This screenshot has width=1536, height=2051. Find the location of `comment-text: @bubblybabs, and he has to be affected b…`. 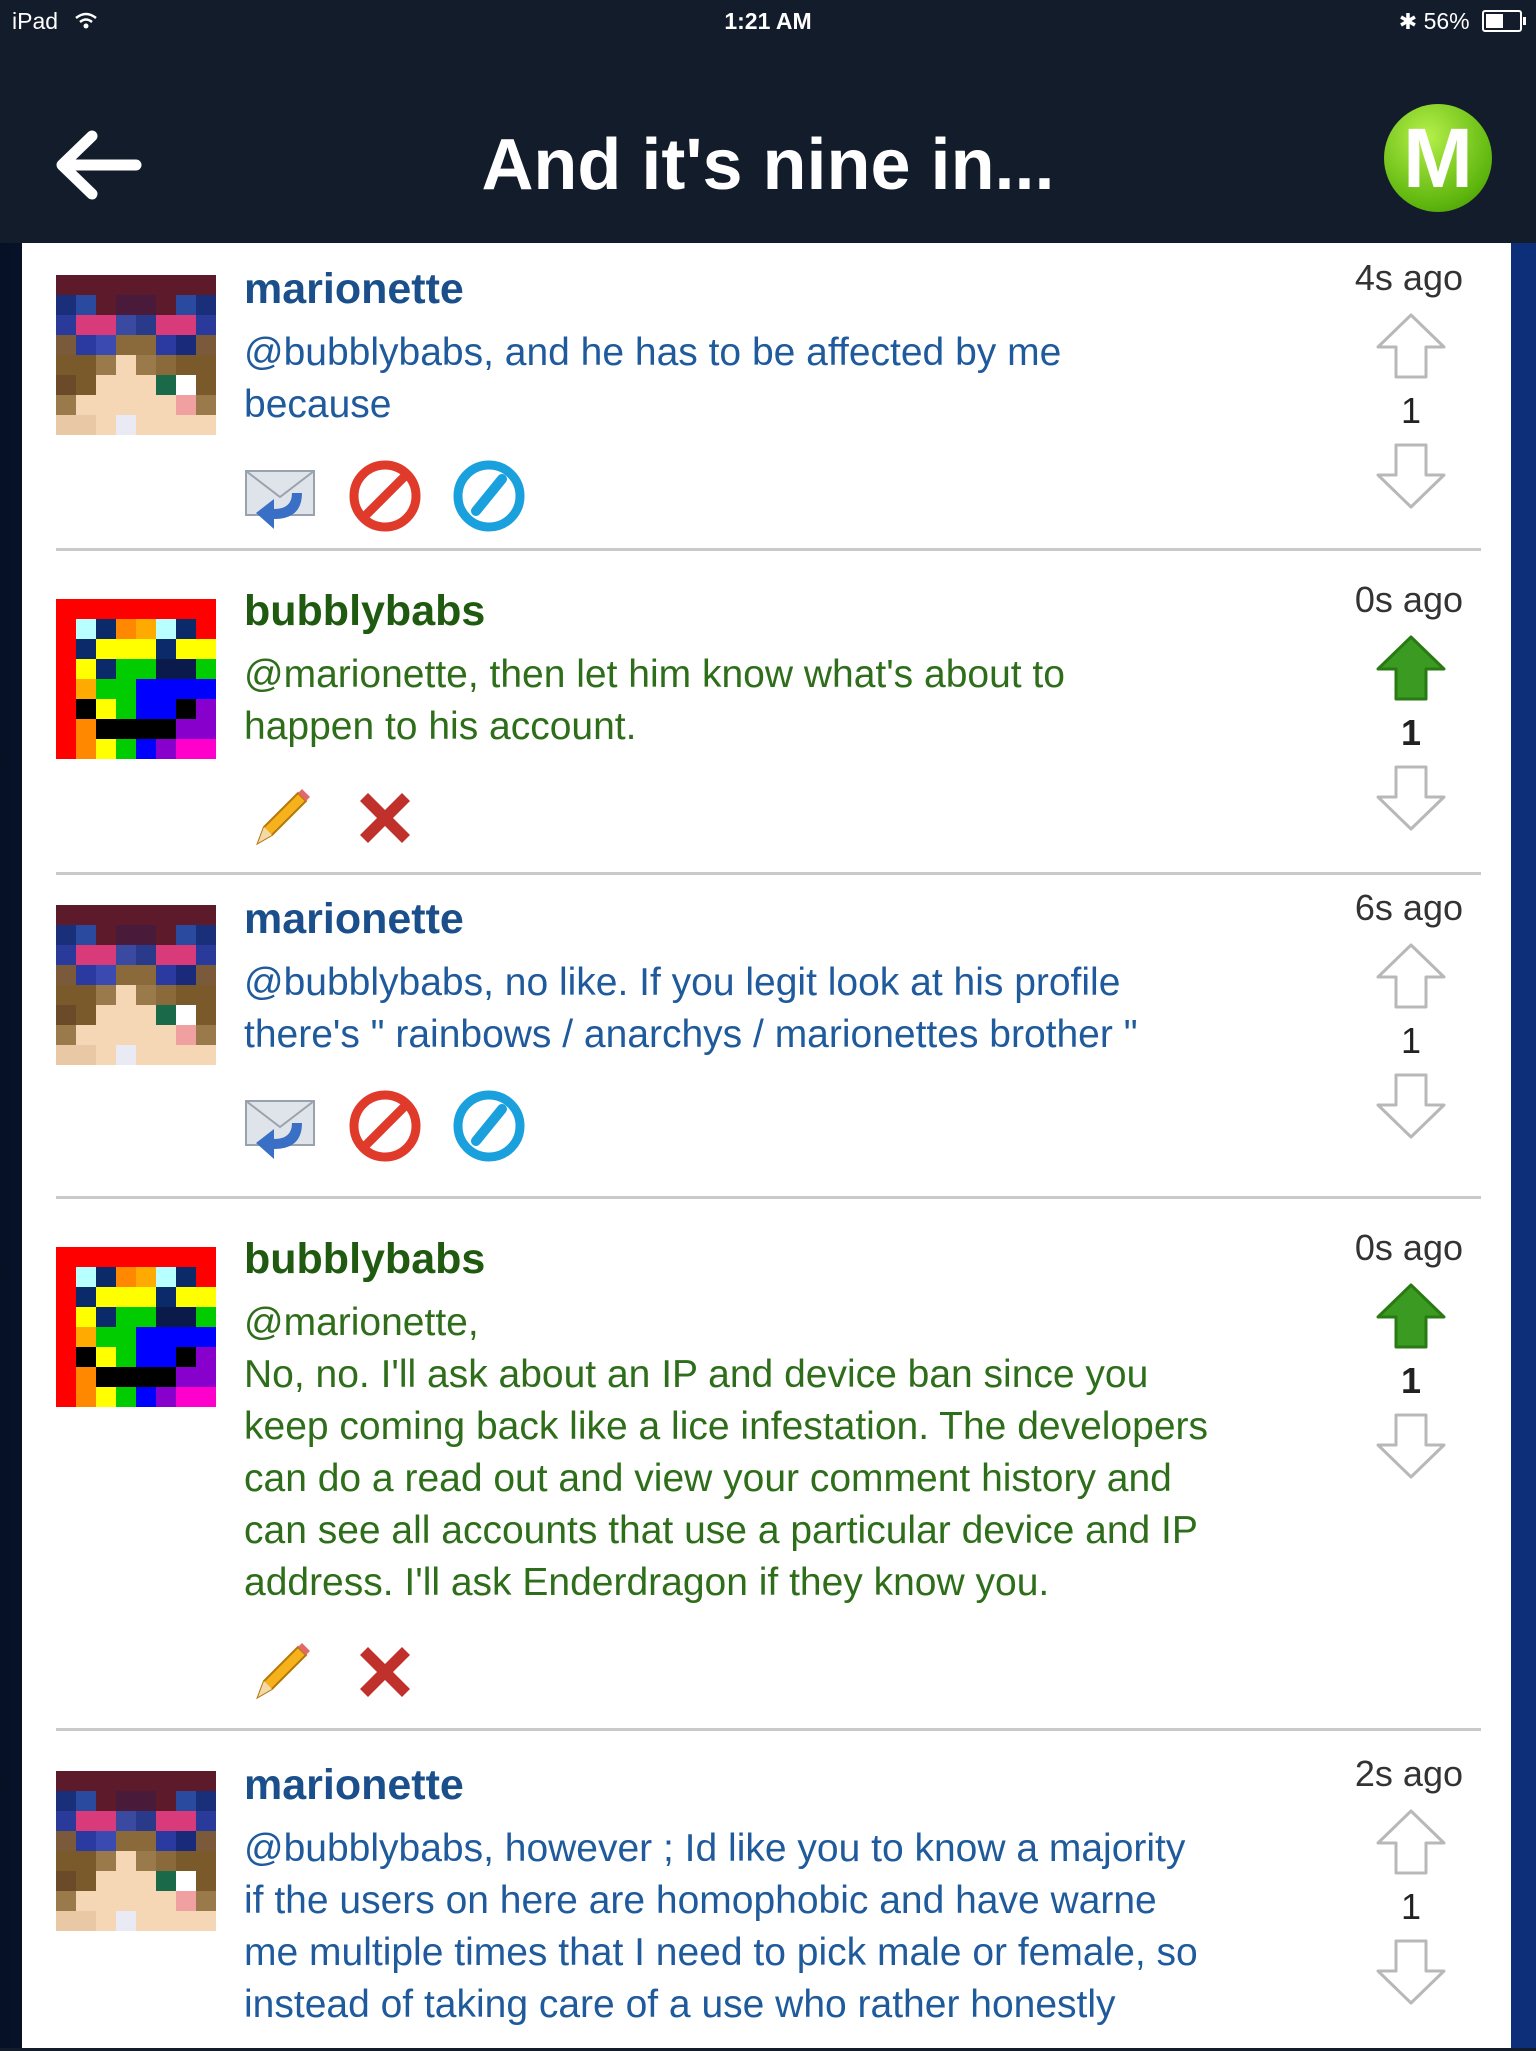

comment-text: @bubblybabs, and he has to be affected b… is located at coordinates (653, 378).